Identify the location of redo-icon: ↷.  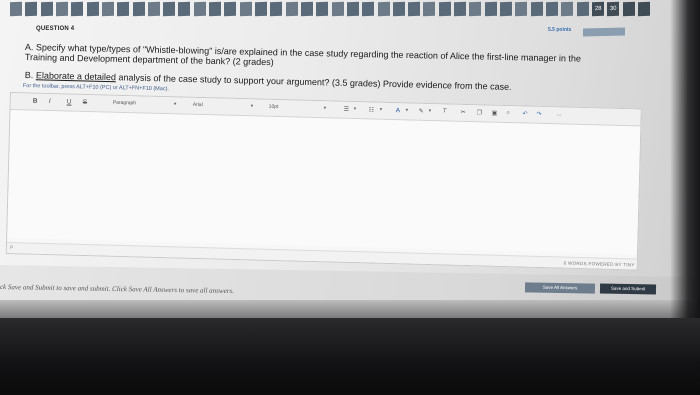
(539, 114).